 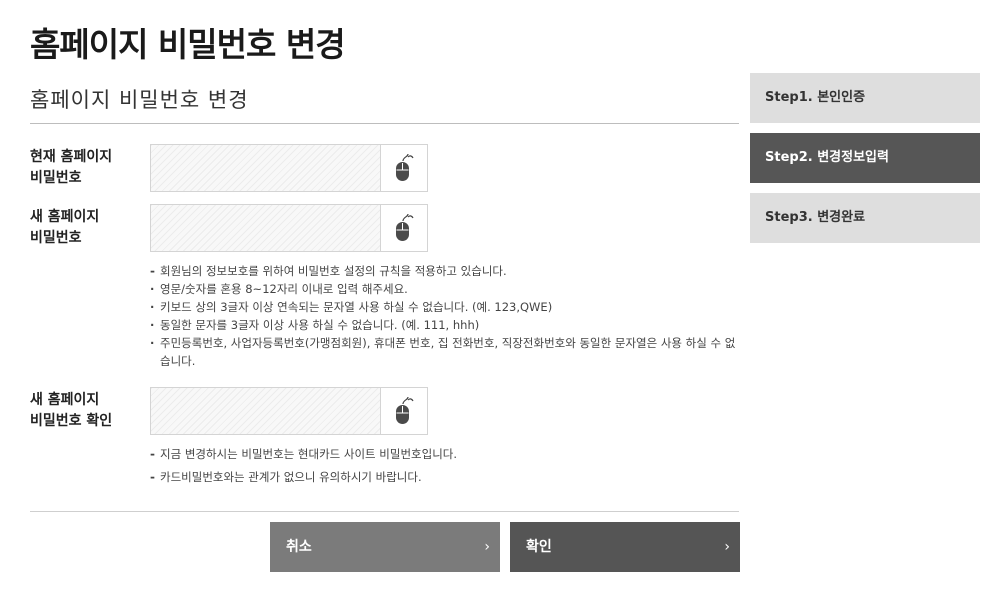 I want to click on new-password-field, so click(x=289, y=228).